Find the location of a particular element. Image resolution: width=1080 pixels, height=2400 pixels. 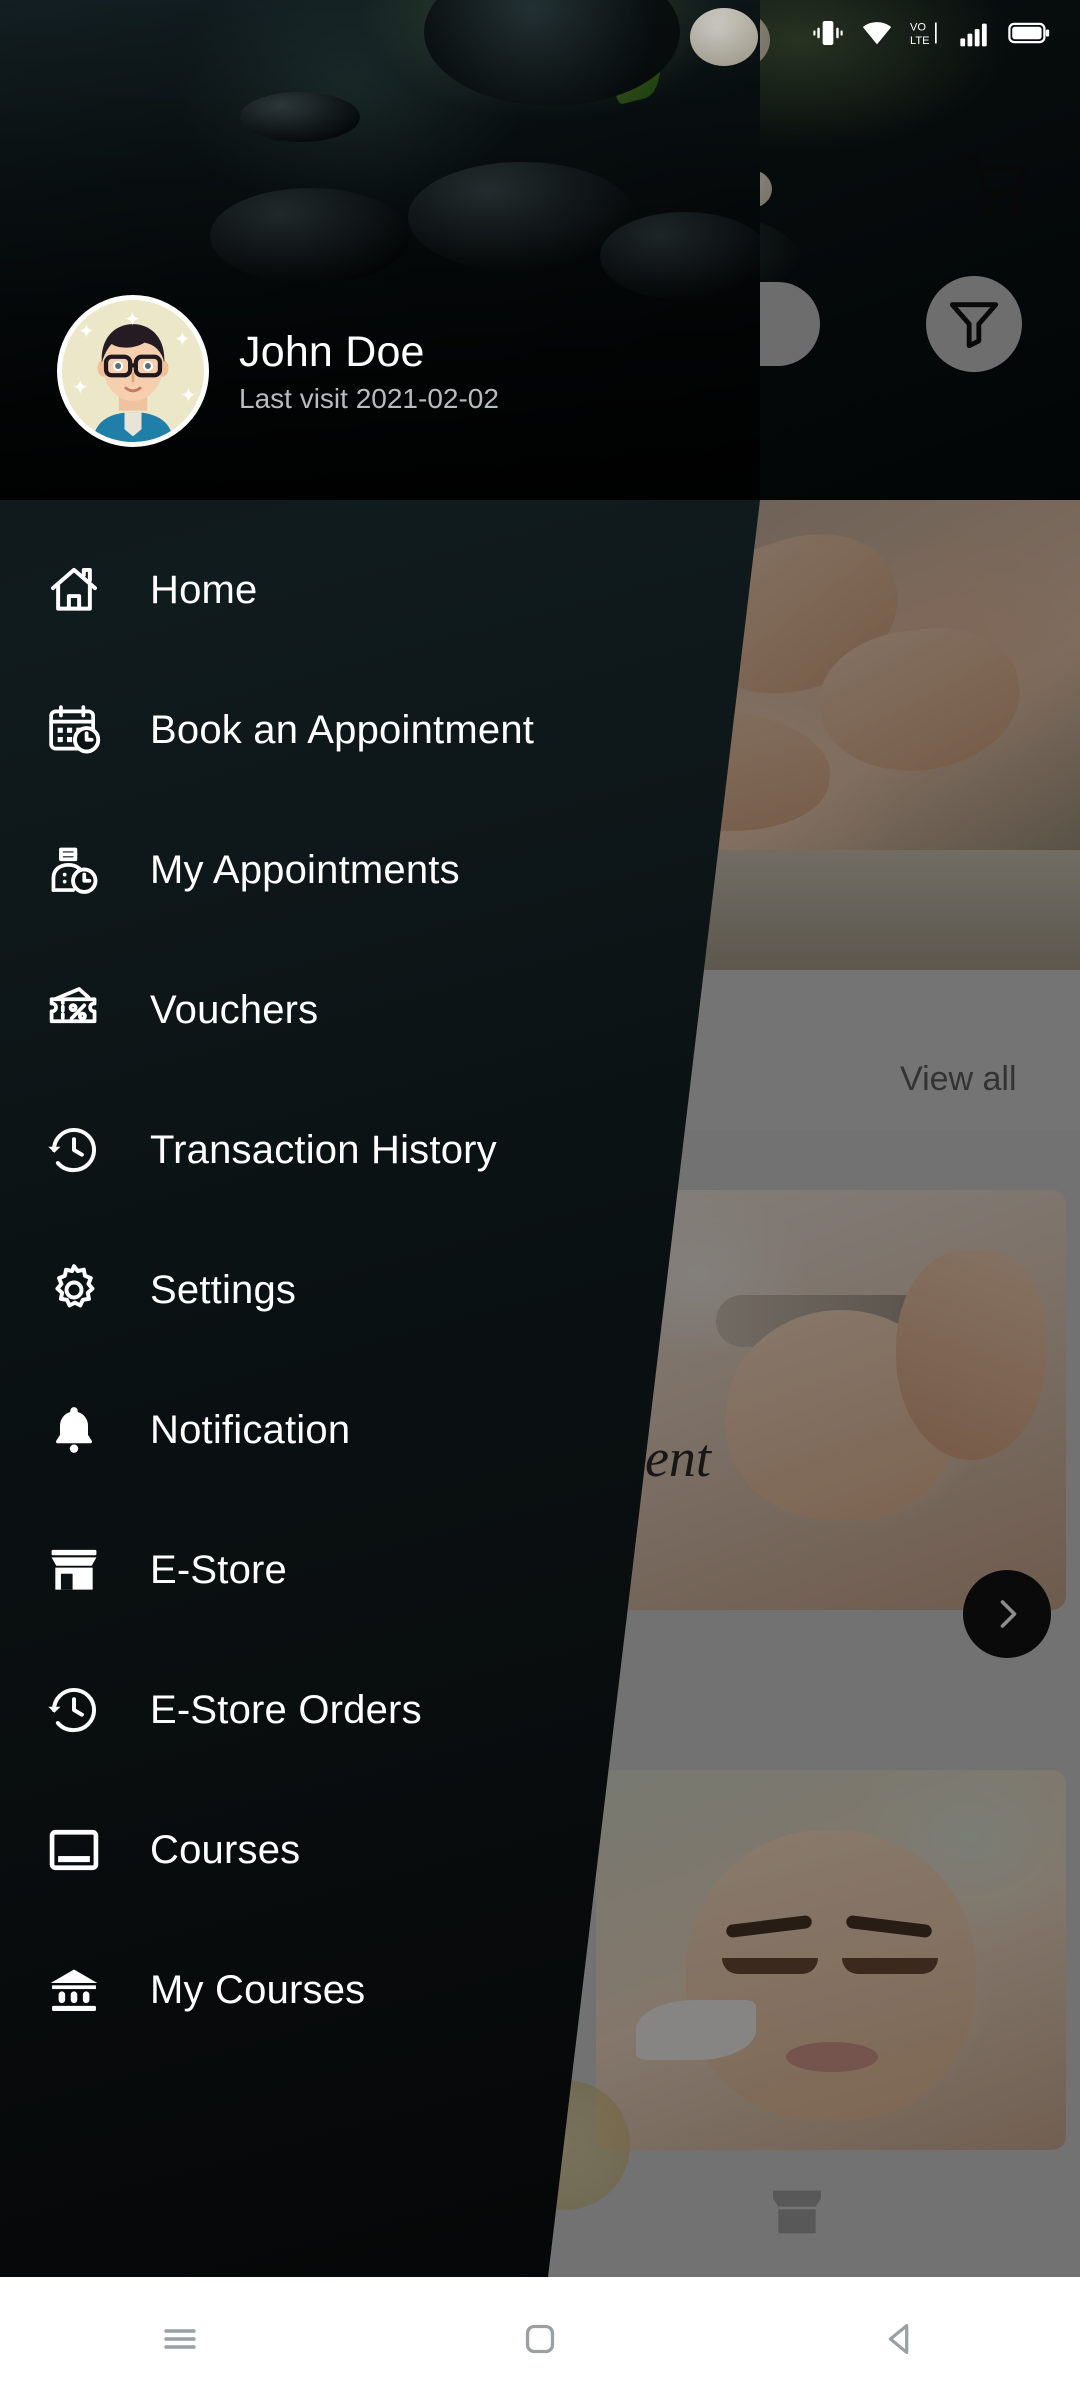

menu-item-home: Home is located at coordinates (380, 590).